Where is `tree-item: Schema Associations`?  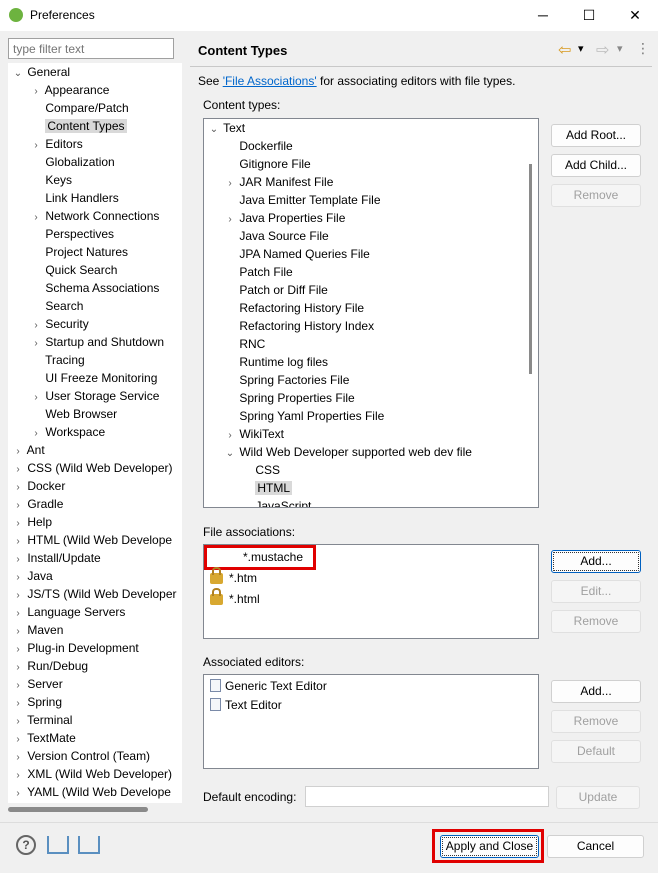
tree-item: Schema Associations is located at coordinates (94, 288).